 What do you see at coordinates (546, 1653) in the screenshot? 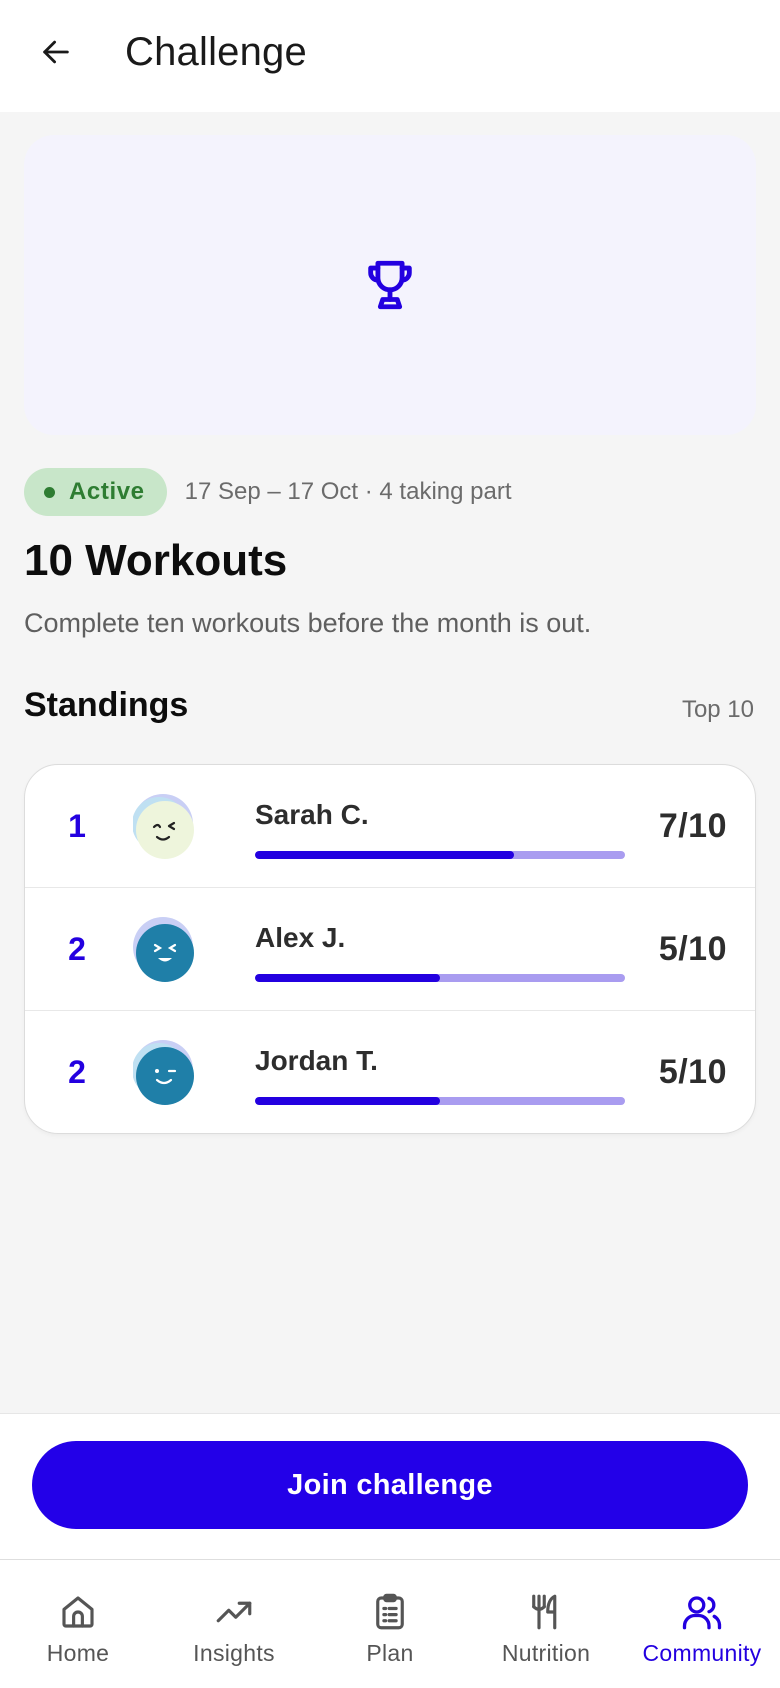
I see `nav-label: Nutrition` at bounding box center [546, 1653].